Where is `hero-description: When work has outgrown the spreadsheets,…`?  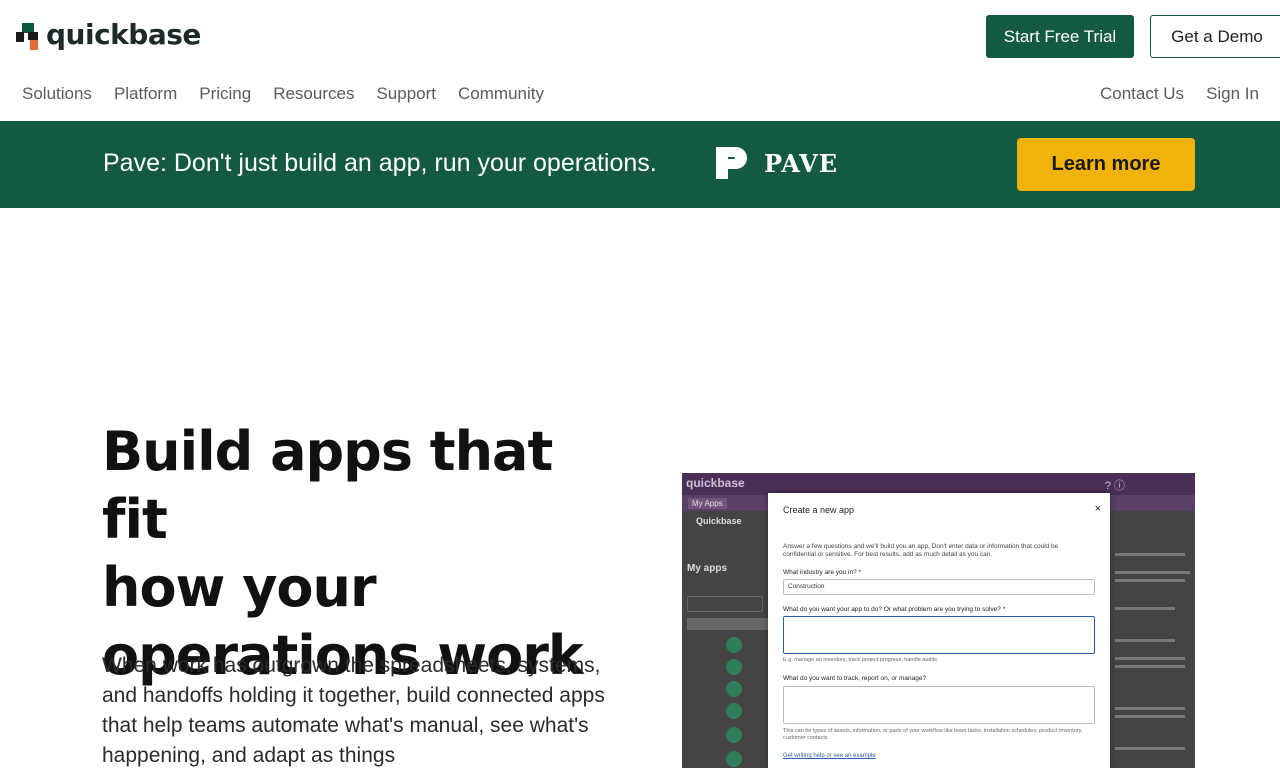
hero-description: When work has outgrown the spreadsheets,… is located at coordinates (353, 710).